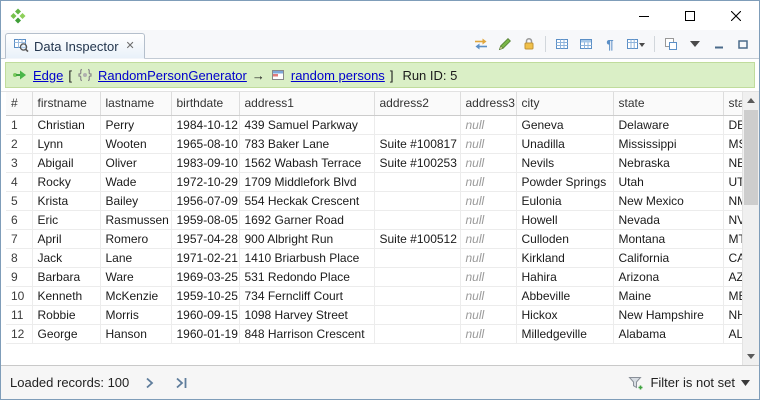  I want to click on table-cell: Maine, so click(668, 296).